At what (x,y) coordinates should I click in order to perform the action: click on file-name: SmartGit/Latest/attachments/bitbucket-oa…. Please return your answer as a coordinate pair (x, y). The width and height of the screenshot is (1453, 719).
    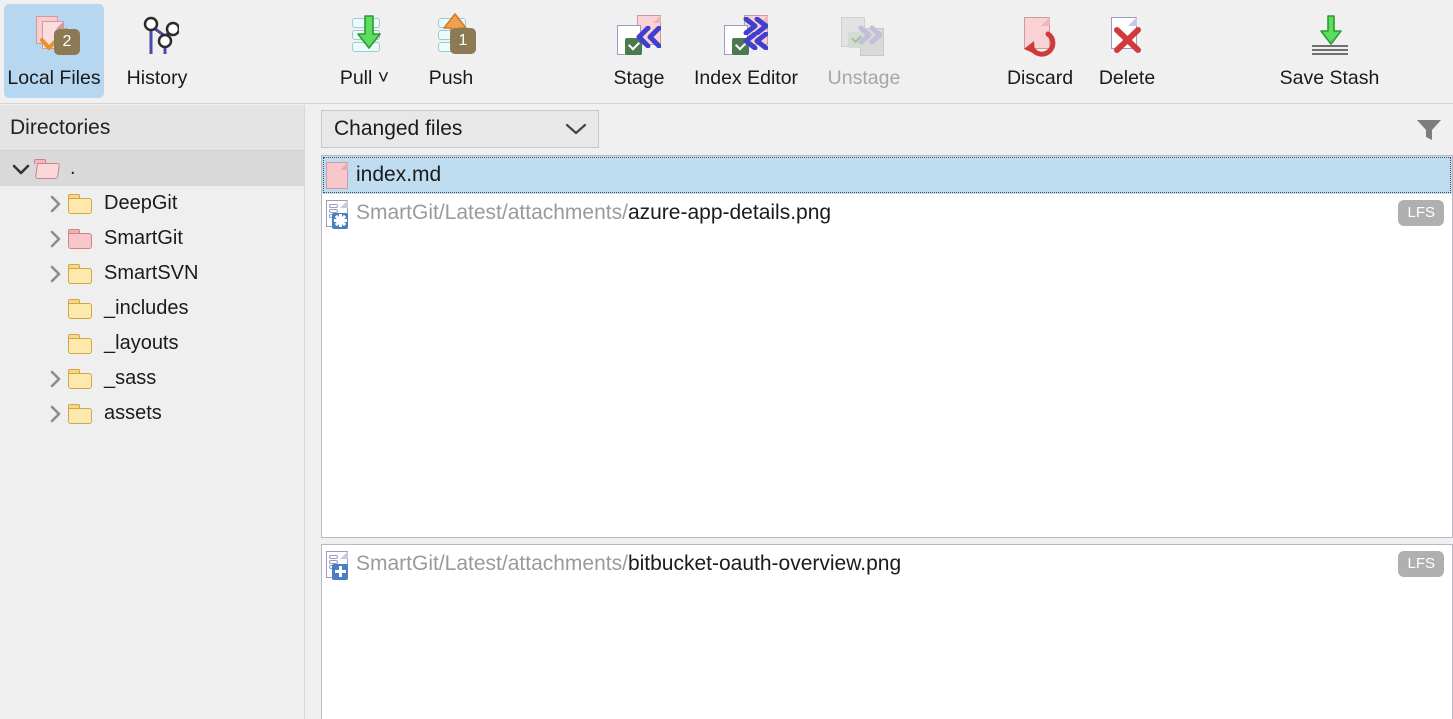
    Looking at the image, I should click on (628, 564).